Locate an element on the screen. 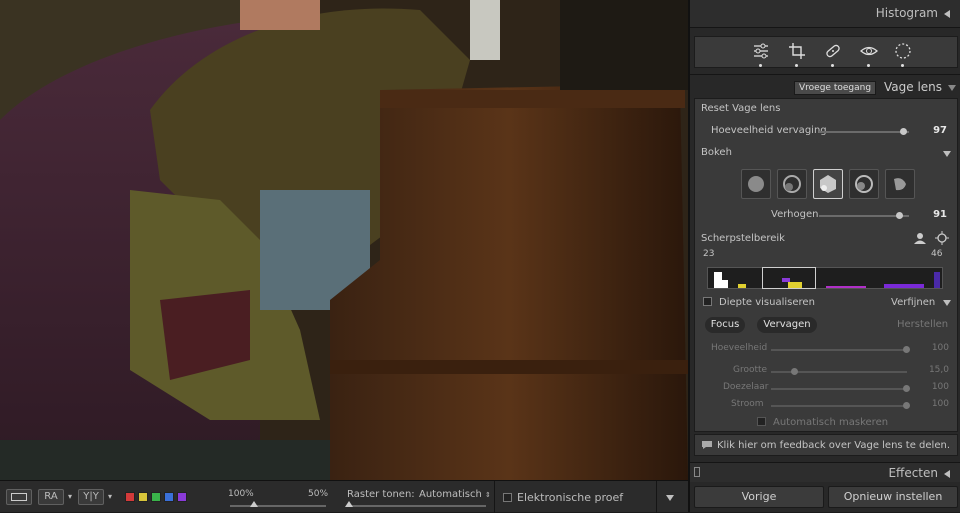 This screenshot has width=960, height=513. bokeh-blade-button is located at coordinates (828, 184).